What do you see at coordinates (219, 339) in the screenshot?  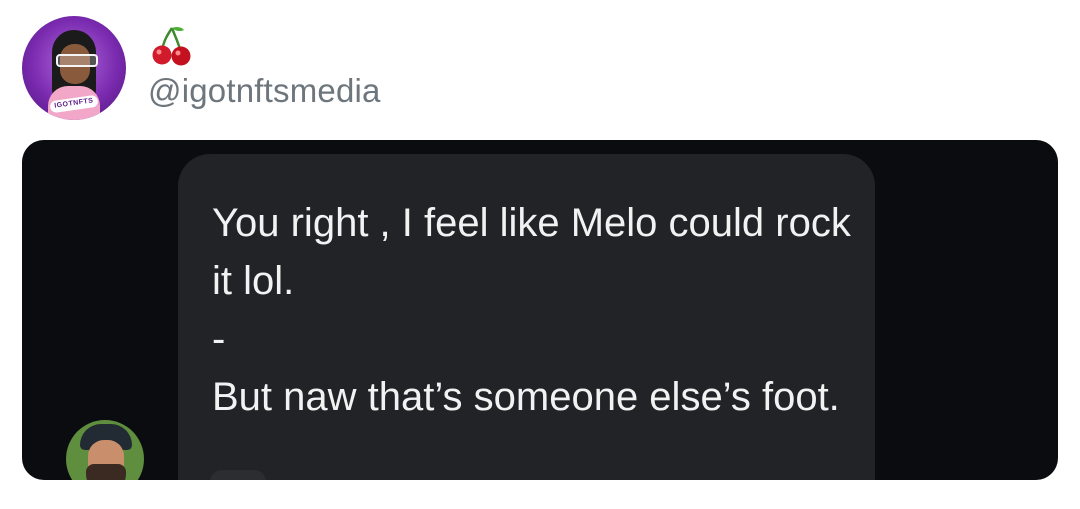 I see `message-line: -` at bounding box center [219, 339].